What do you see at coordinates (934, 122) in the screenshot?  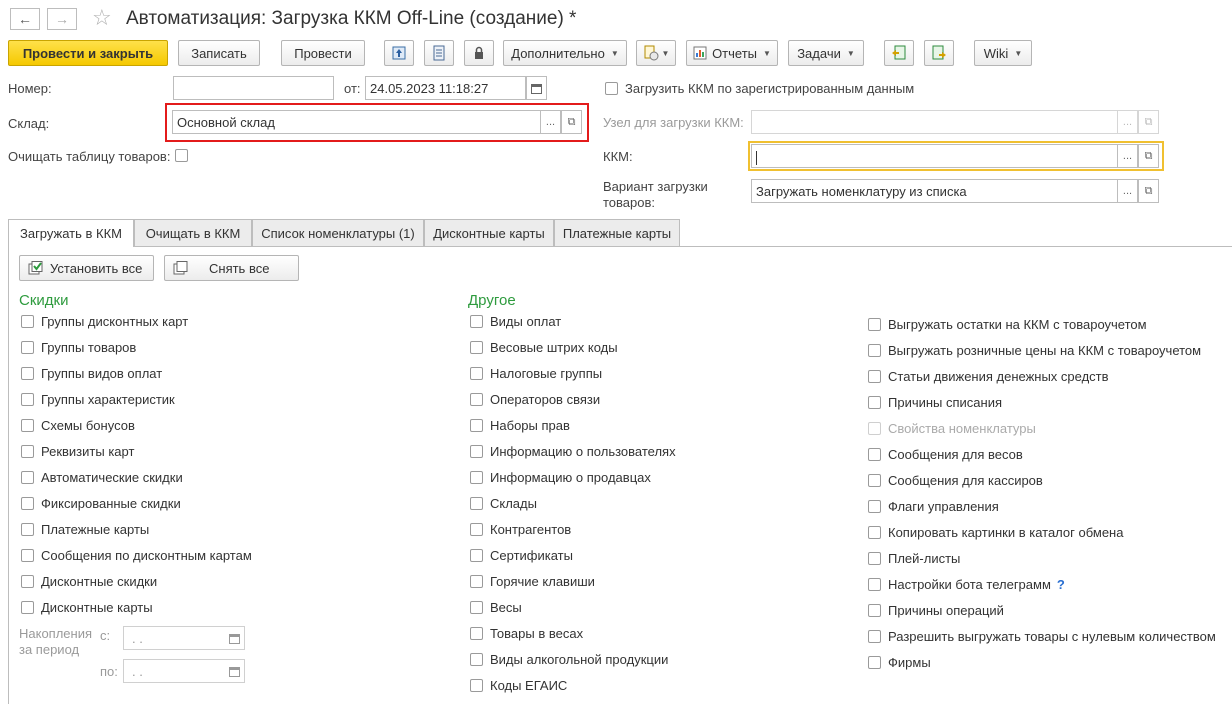 I see `node-field` at bounding box center [934, 122].